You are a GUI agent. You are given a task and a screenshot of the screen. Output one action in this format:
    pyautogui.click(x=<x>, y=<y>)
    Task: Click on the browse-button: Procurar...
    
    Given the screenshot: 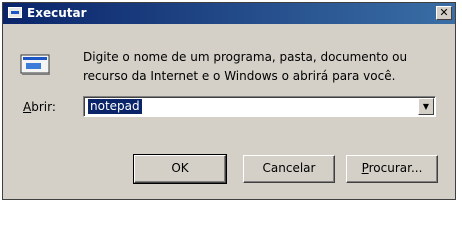 What is the action you would take?
    pyautogui.click(x=392, y=169)
    